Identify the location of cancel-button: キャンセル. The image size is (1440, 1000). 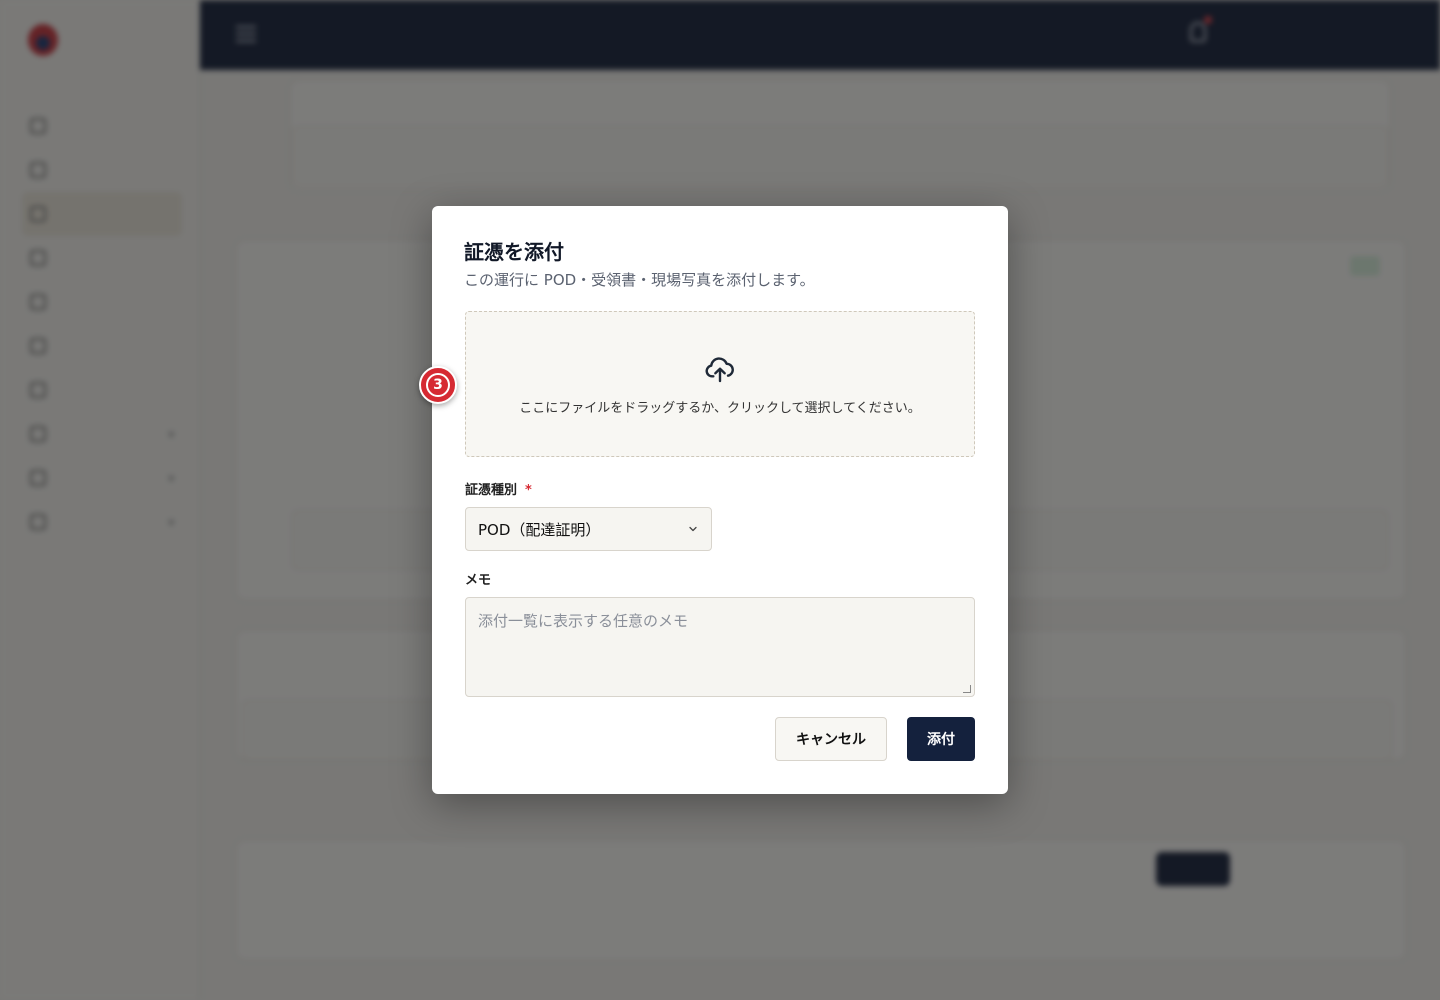
(831, 739).